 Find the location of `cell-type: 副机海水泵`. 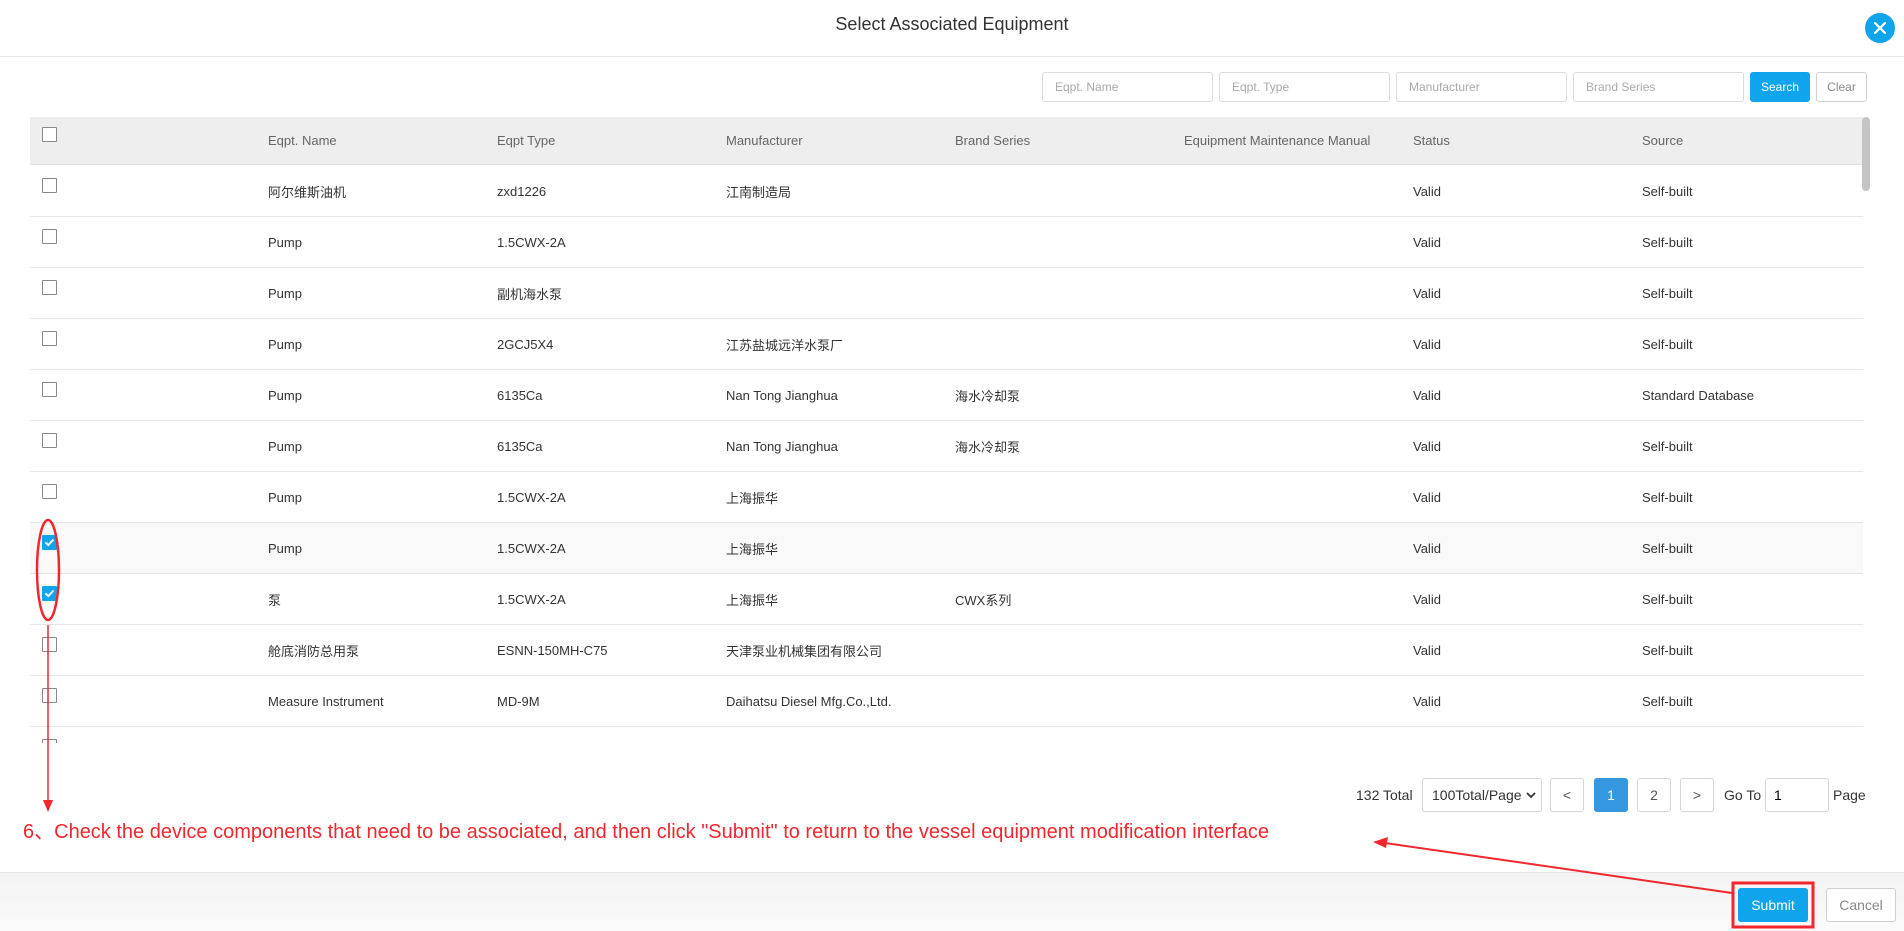

cell-type: 副机海水泵 is located at coordinates (530, 294).